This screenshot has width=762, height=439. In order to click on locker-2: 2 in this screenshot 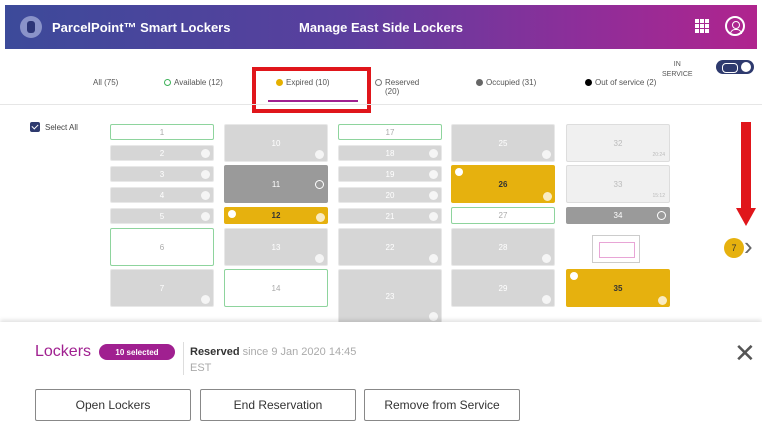, I will do `click(162, 153)`.